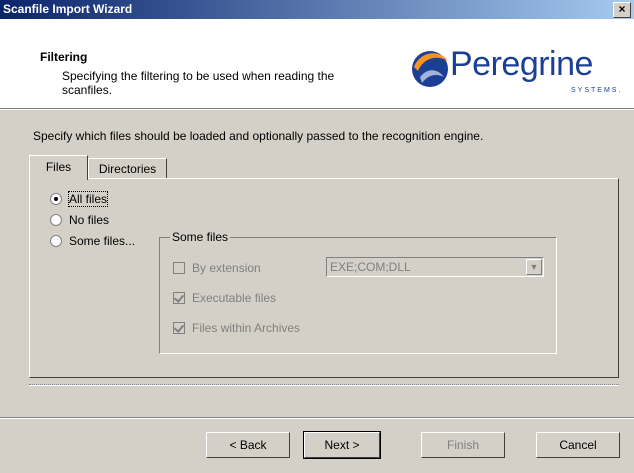  Describe the element at coordinates (317, 9) in the screenshot. I see `title-bar: Scanfile Import Wizard ×` at that location.